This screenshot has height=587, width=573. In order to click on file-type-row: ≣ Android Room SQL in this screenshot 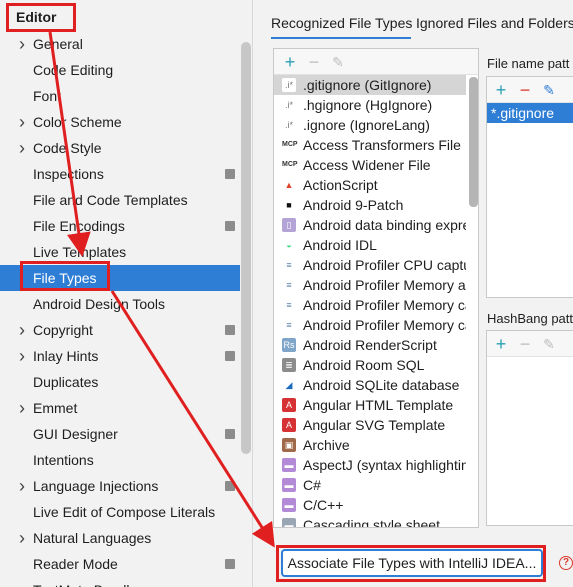, I will do `click(370, 365)`.